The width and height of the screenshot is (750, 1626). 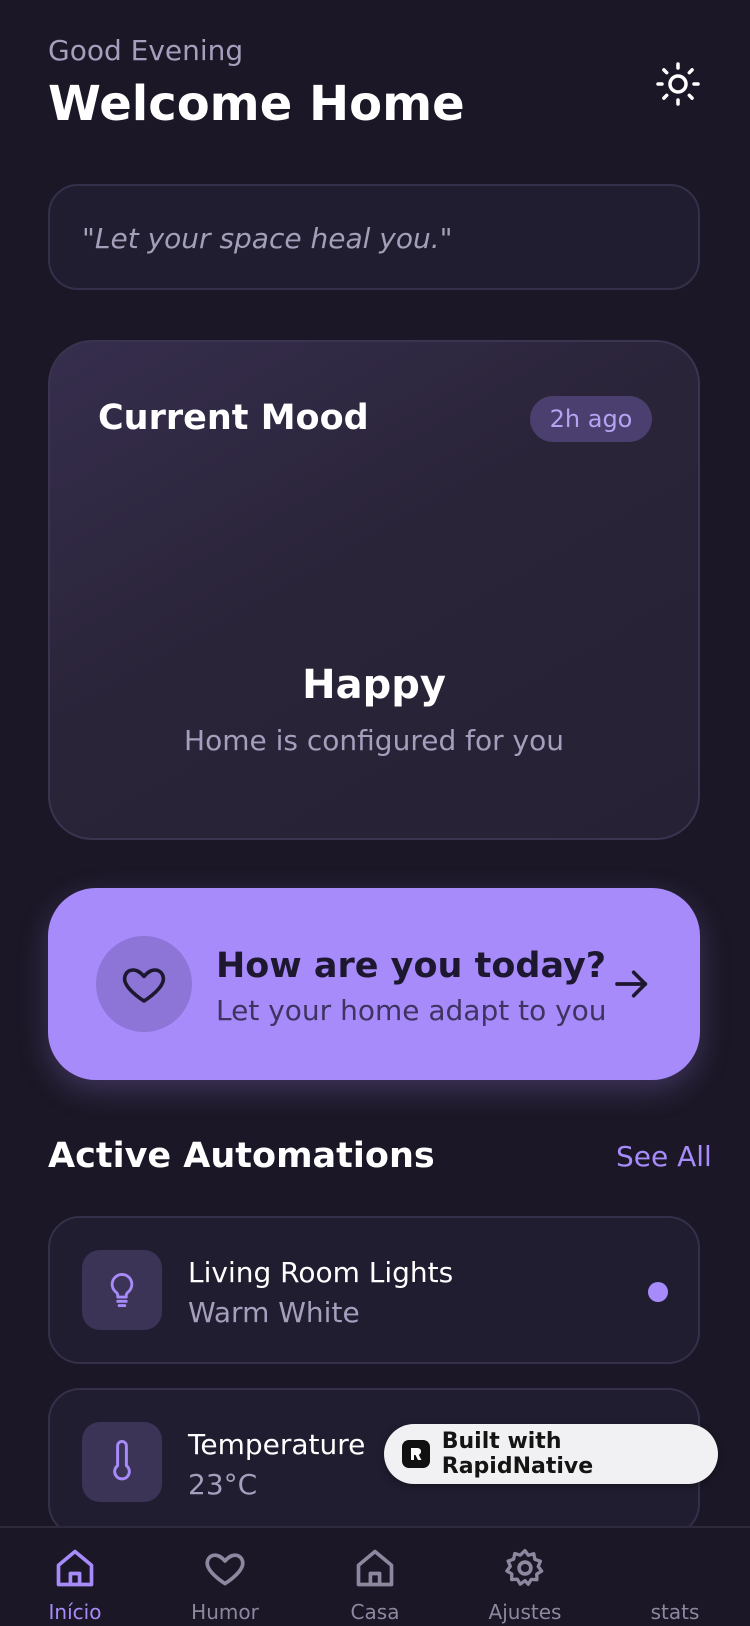 I want to click on bottom-tab-bar: Início Humor Casa Ajustes stats, so click(x=375, y=1576).